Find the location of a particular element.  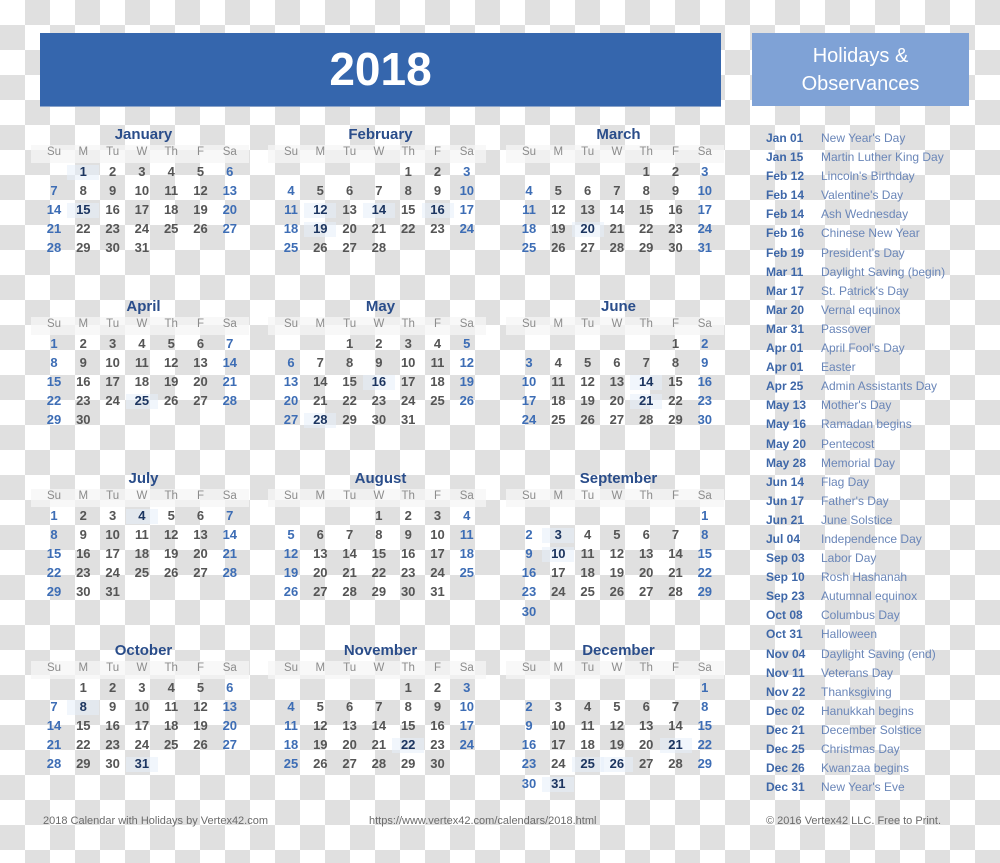

holiday-list-item: Dec 25 Christmas Day is located at coordinates (872, 749).